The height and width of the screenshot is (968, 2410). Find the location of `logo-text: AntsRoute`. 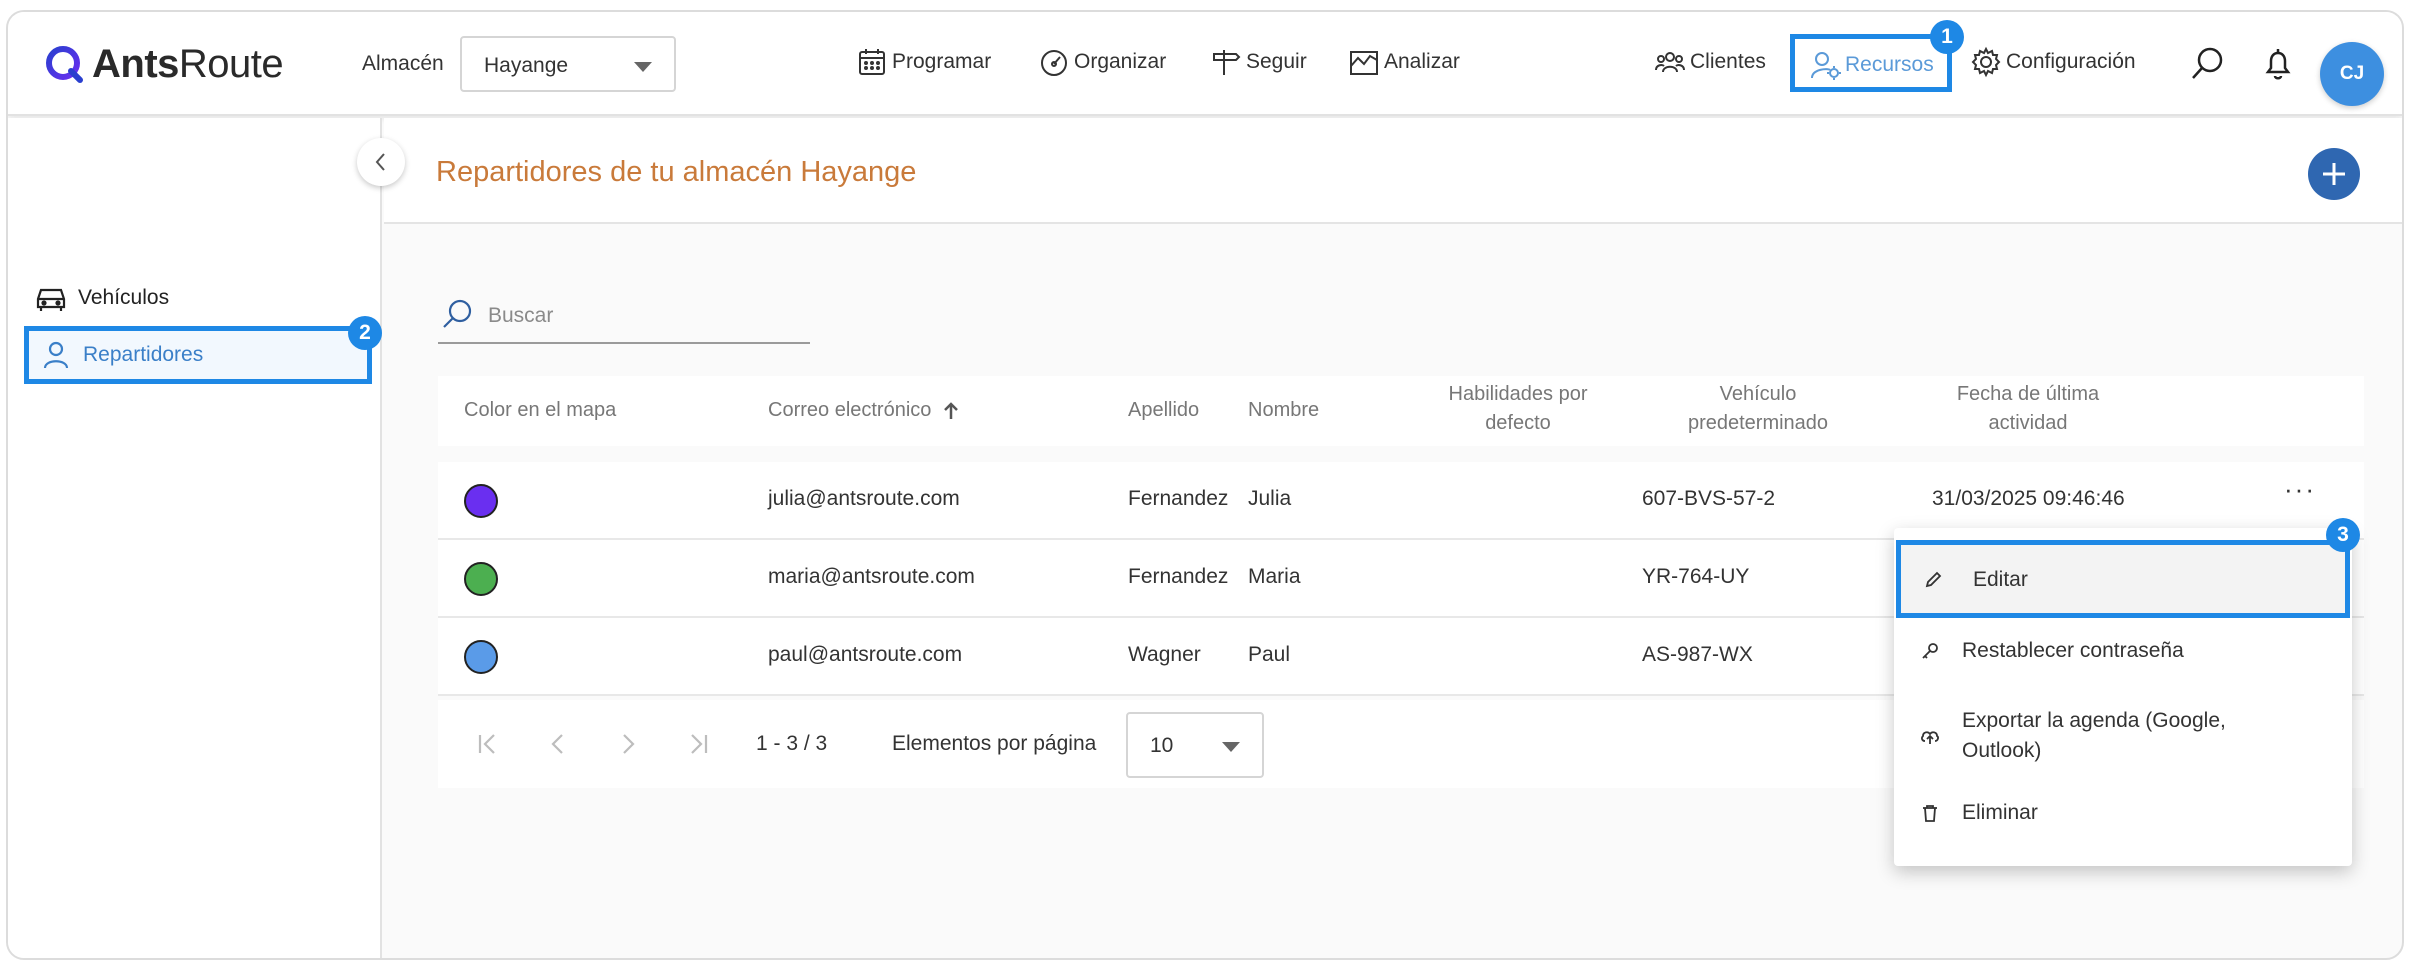

logo-text: AntsRoute is located at coordinates (188, 63).